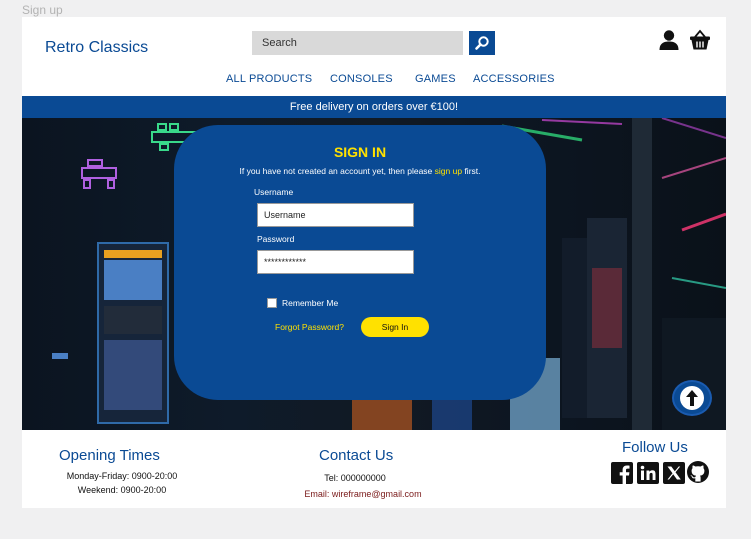 The width and height of the screenshot is (751, 539). Describe the element at coordinates (276, 239) in the screenshot. I see `password-label: Password` at that location.